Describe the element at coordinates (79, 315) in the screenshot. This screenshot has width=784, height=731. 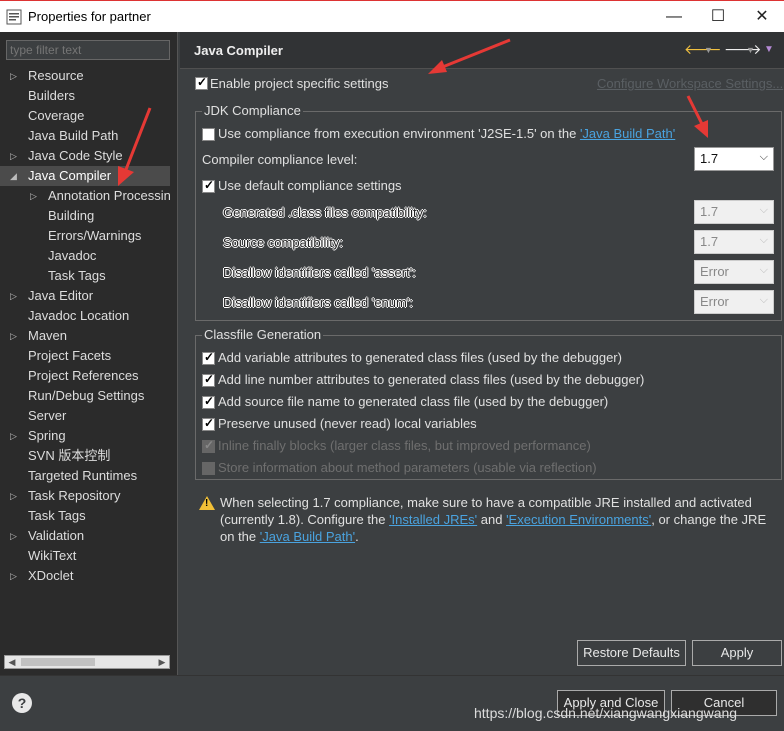
I see `tree-item-label: Javadoc Location` at that location.